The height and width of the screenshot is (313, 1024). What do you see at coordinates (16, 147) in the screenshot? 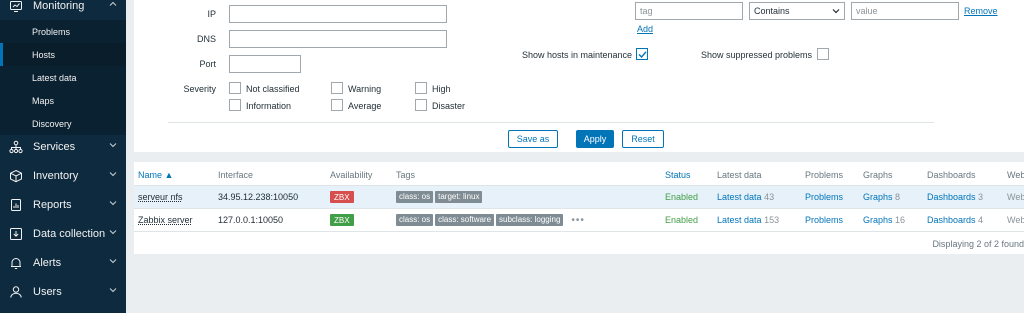
I see `services-icon` at bounding box center [16, 147].